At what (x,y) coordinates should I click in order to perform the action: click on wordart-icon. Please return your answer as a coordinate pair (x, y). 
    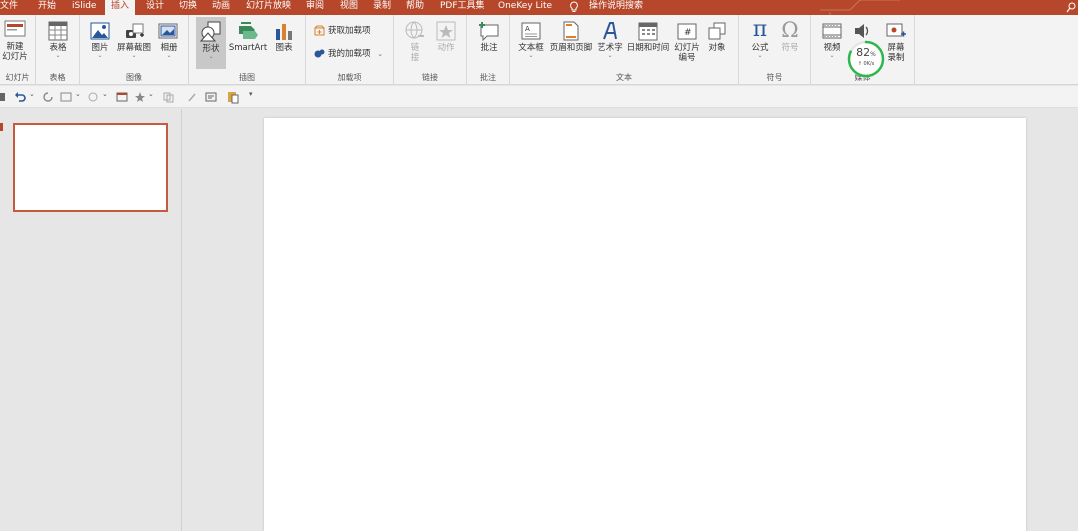
    Looking at the image, I should click on (610, 31).